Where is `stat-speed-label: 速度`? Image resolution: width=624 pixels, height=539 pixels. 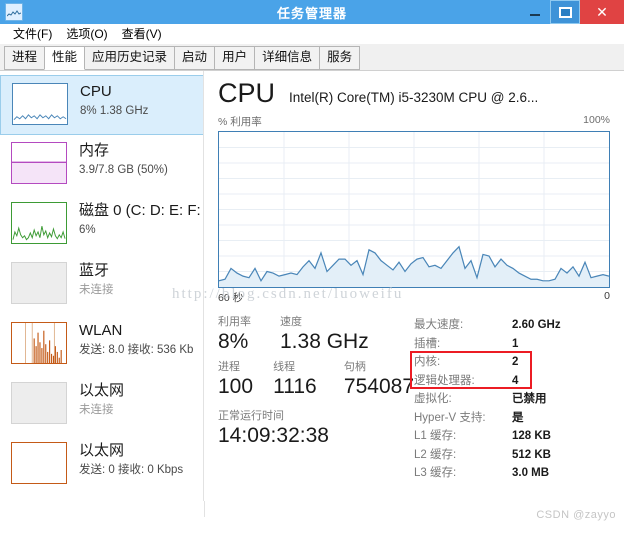 stat-speed-label: 速度 is located at coordinates (291, 322).